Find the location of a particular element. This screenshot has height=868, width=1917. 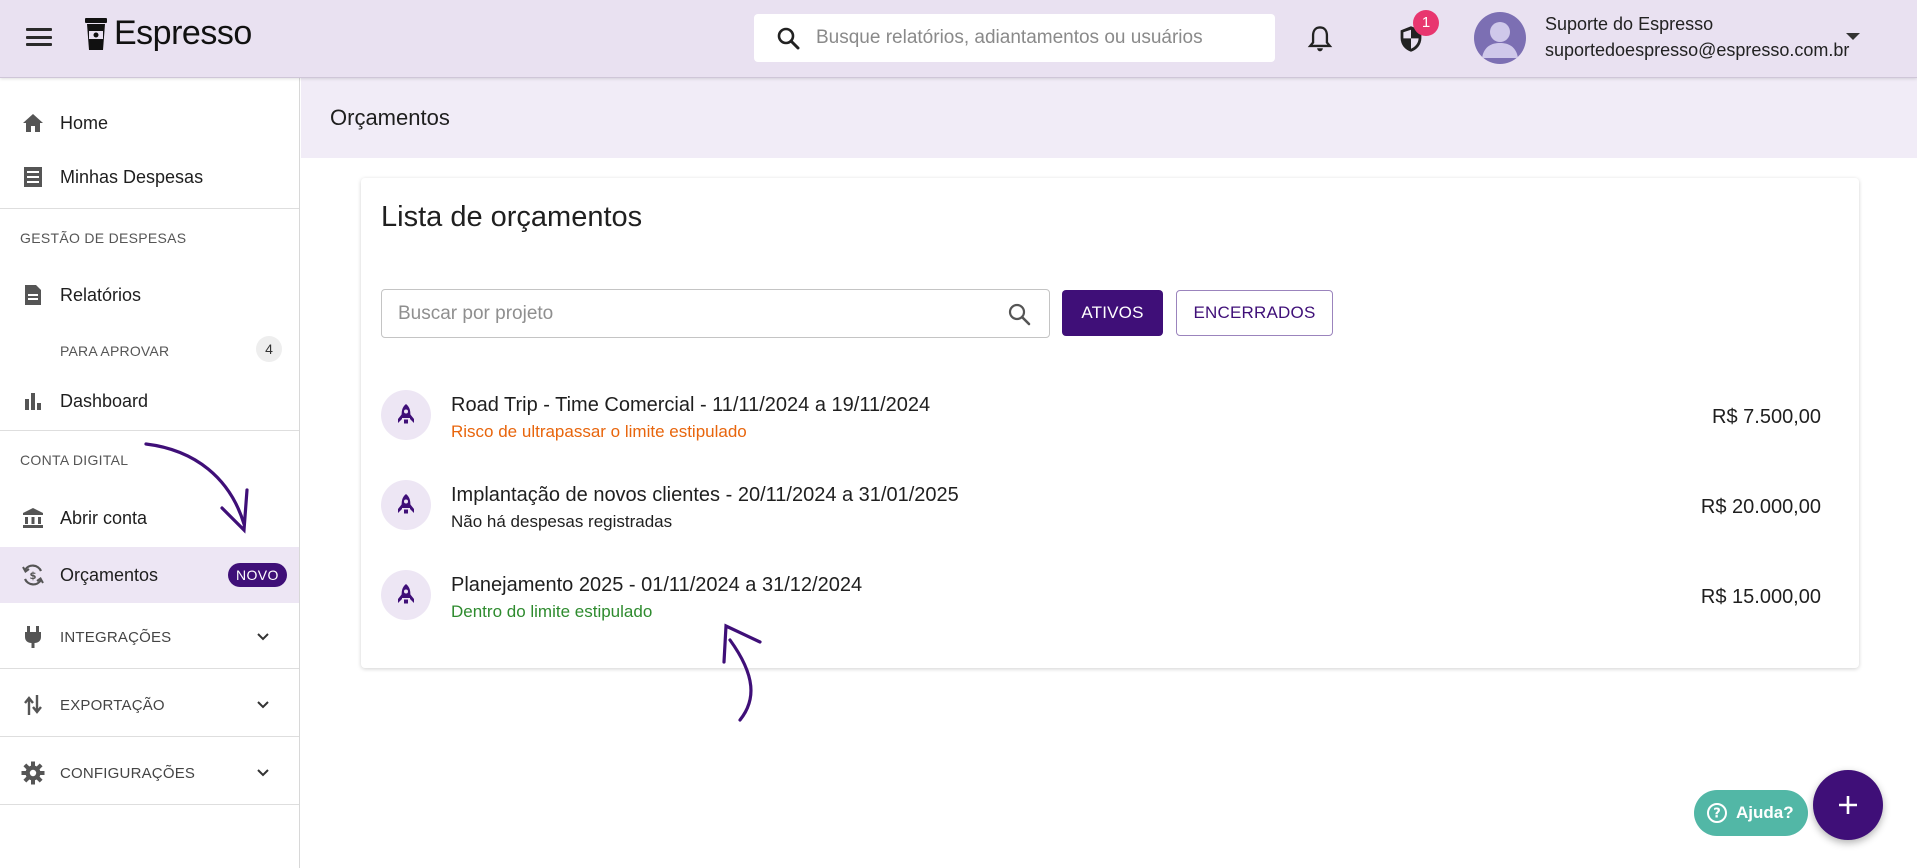

sidebar-item-abrir-conta: Abrir conta is located at coordinates (149, 518).